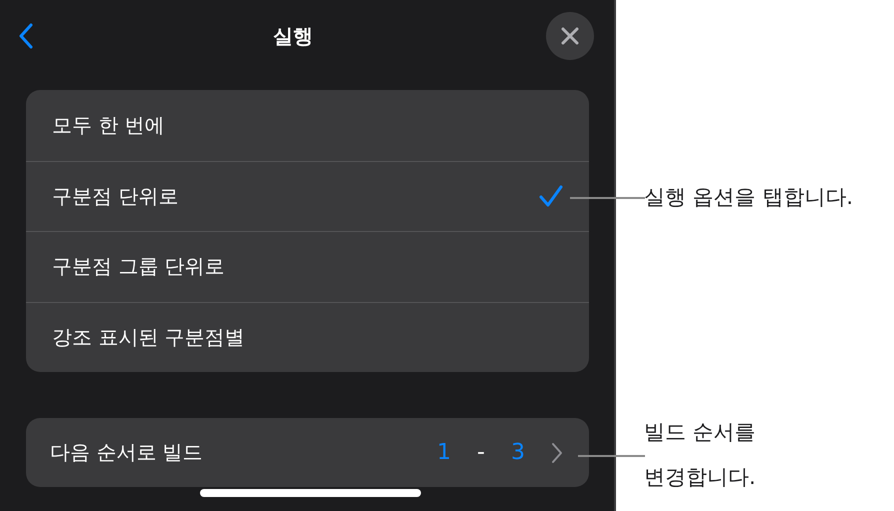 The image size is (894, 511). I want to click on callout-text: 실행 옵션을 탭합니다., so click(749, 197).